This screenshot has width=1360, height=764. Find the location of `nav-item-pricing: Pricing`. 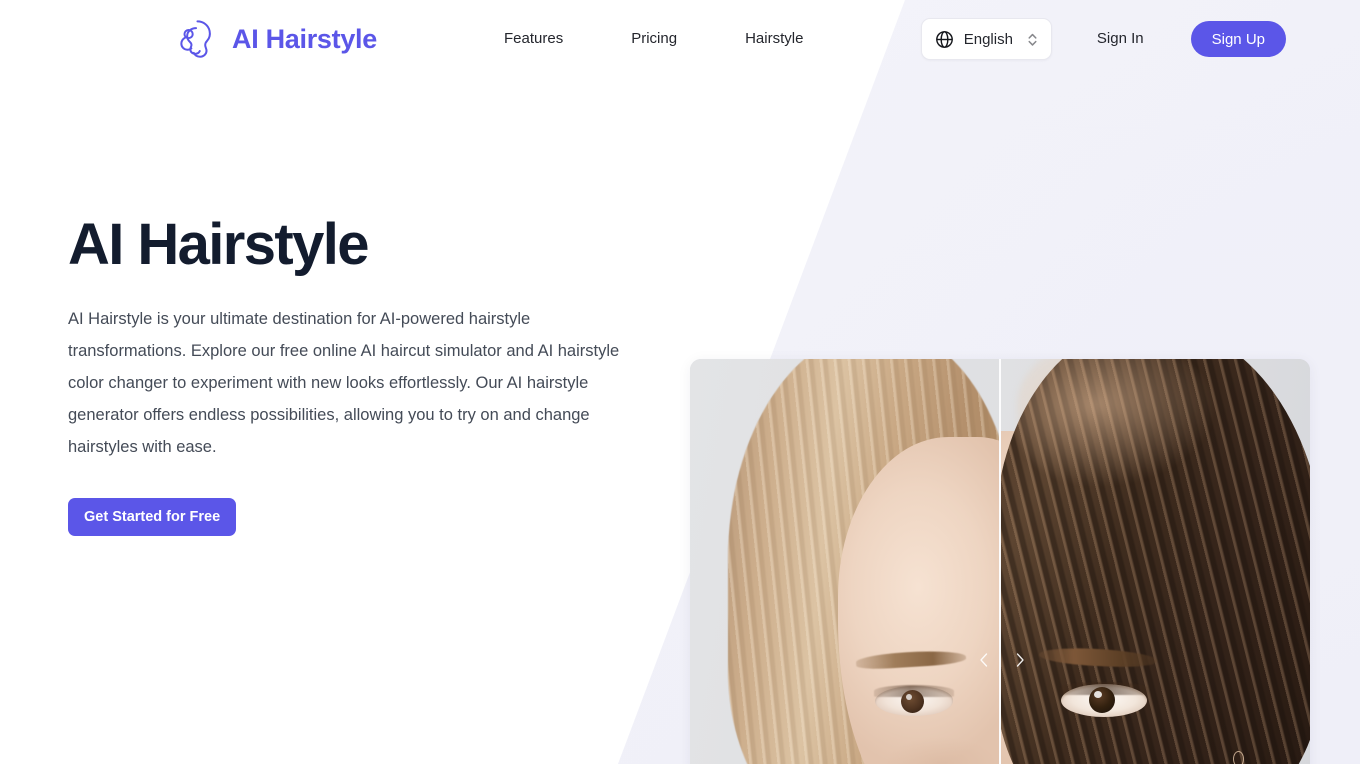

nav-item-pricing: Pricing is located at coordinates (654, 39).